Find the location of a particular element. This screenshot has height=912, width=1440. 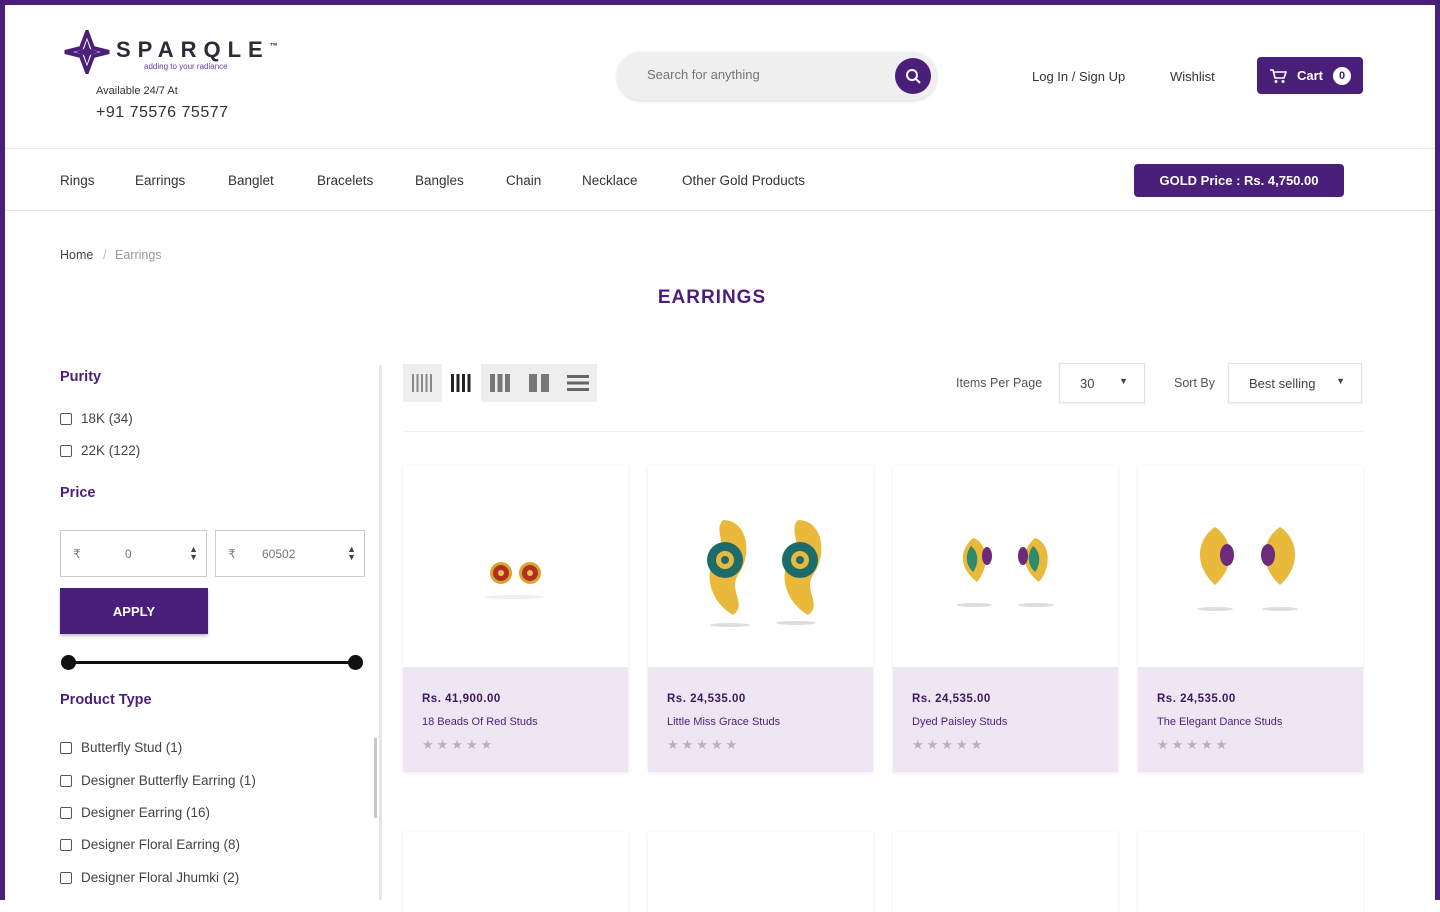

price-min-value: 0 is located at coordinates (128, 554).